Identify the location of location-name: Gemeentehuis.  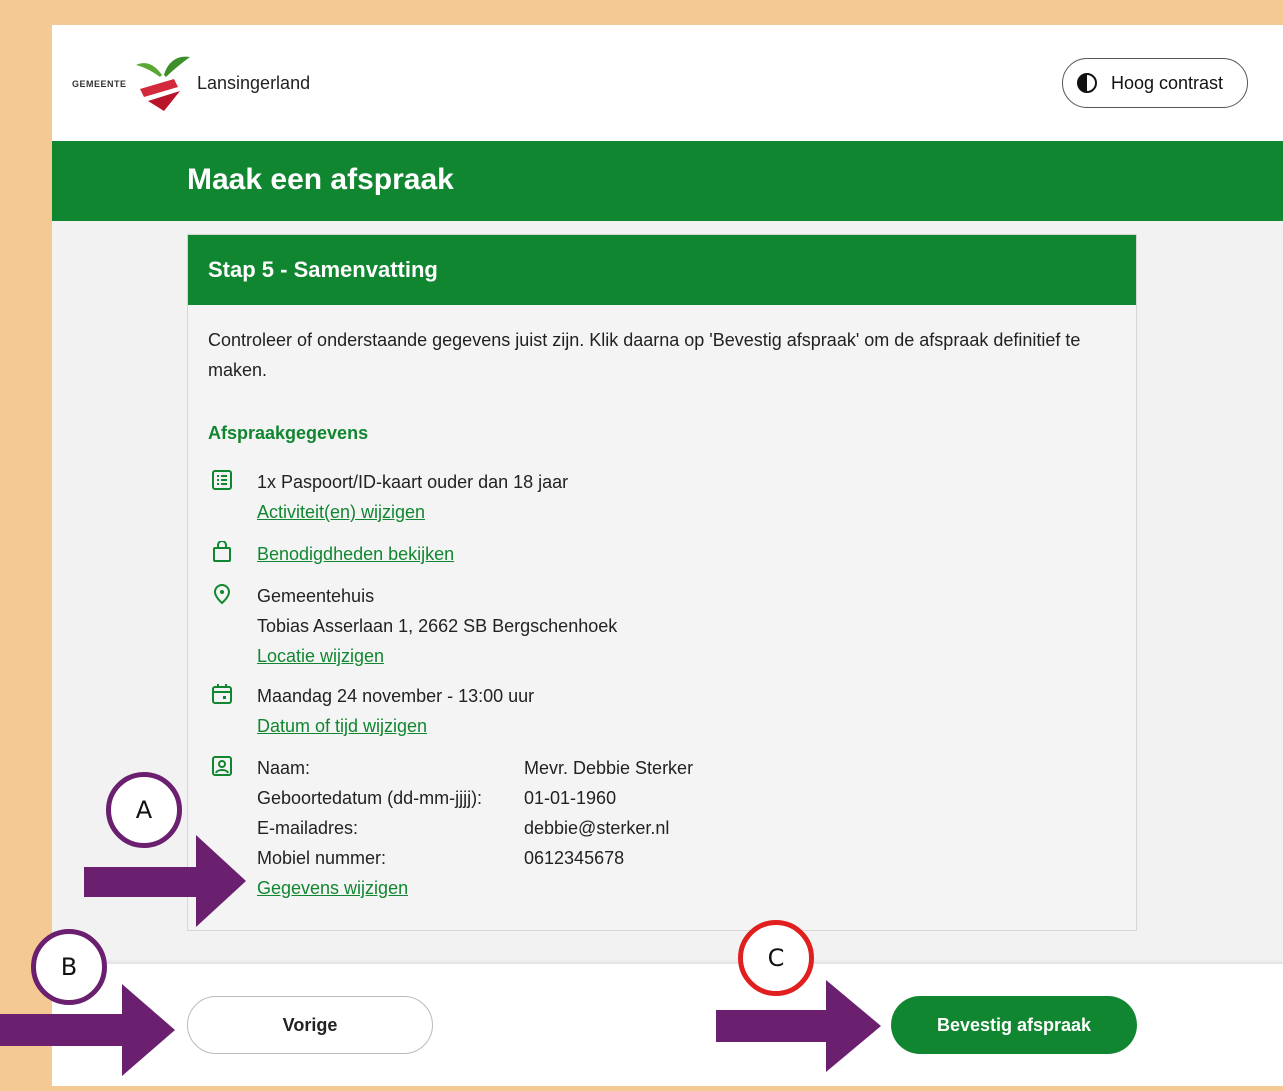
(316, 596).